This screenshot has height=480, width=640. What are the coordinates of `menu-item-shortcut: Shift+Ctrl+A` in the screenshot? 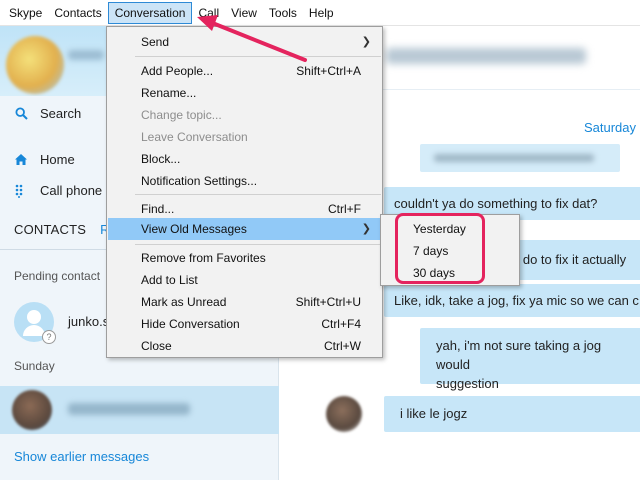 It's located at (328, 71).